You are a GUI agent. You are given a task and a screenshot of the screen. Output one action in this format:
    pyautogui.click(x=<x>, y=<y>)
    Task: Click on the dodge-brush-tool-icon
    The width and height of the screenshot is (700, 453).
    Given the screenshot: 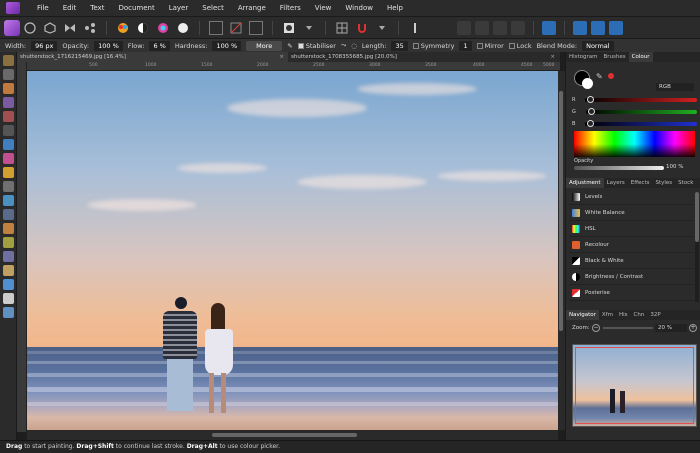 What is the action you would take?
    pyautogui.click(x=8, y=200)
    